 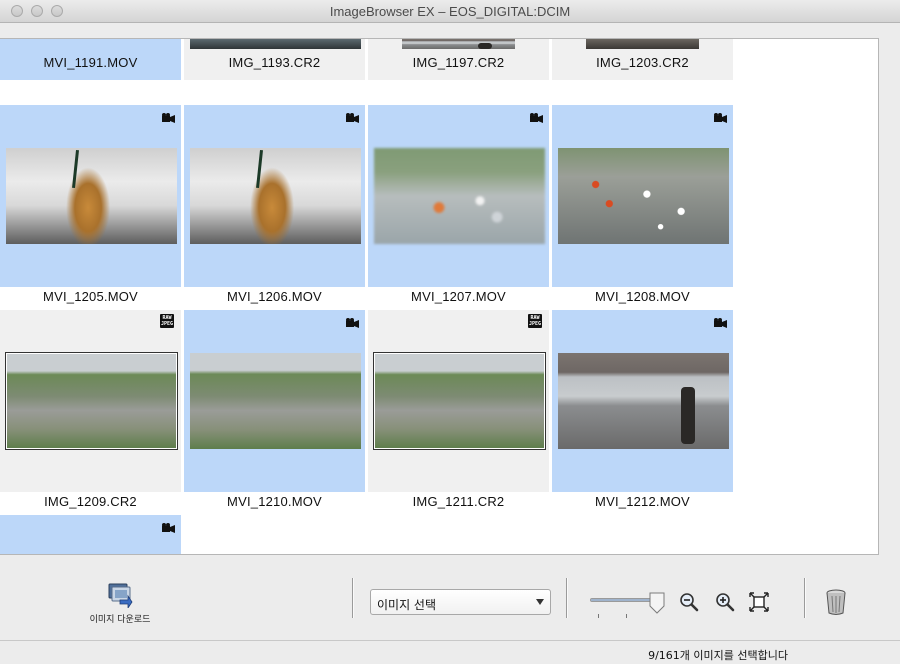 What do you see at coordinates (725, 602) in the screenshot?
I see `zoom-in-icon` at bounding box center [725, 602].